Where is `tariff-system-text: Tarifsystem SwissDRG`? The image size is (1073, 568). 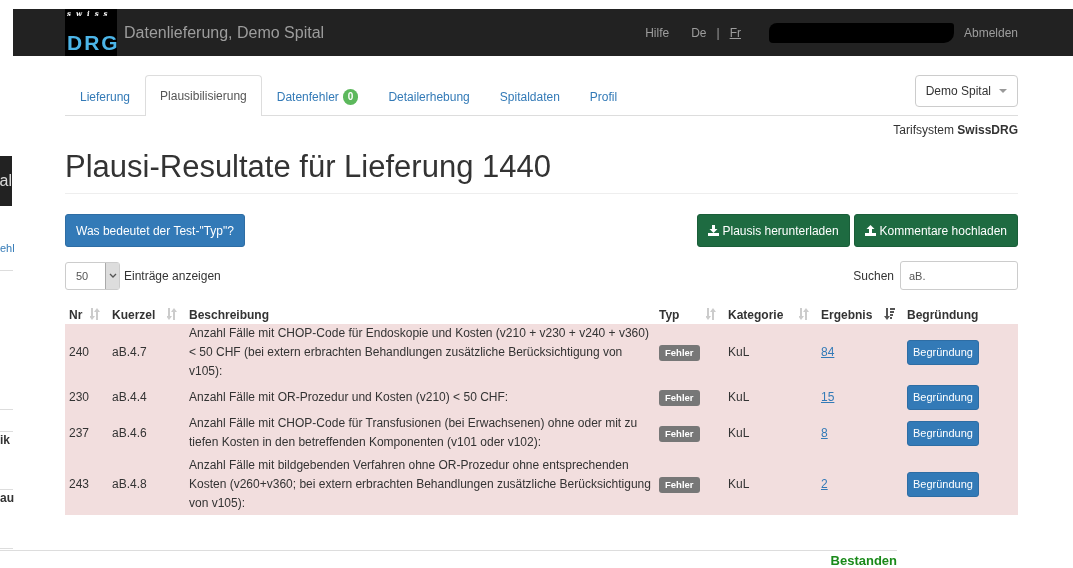
tariff-system-text: Tarifsystem SwissDRG is located at coordinates (955, 130).